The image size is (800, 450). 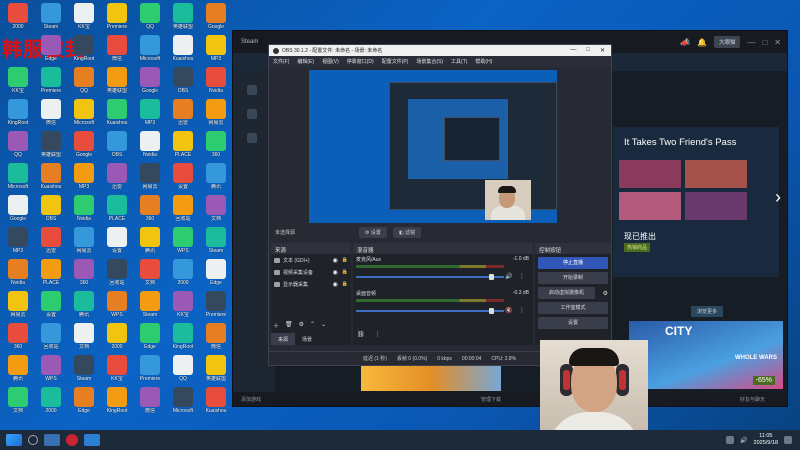 What do you see at coordinates (573, 50) in the screenshot?
I see `minimize-icon: —` at bounding box center [573, 50].